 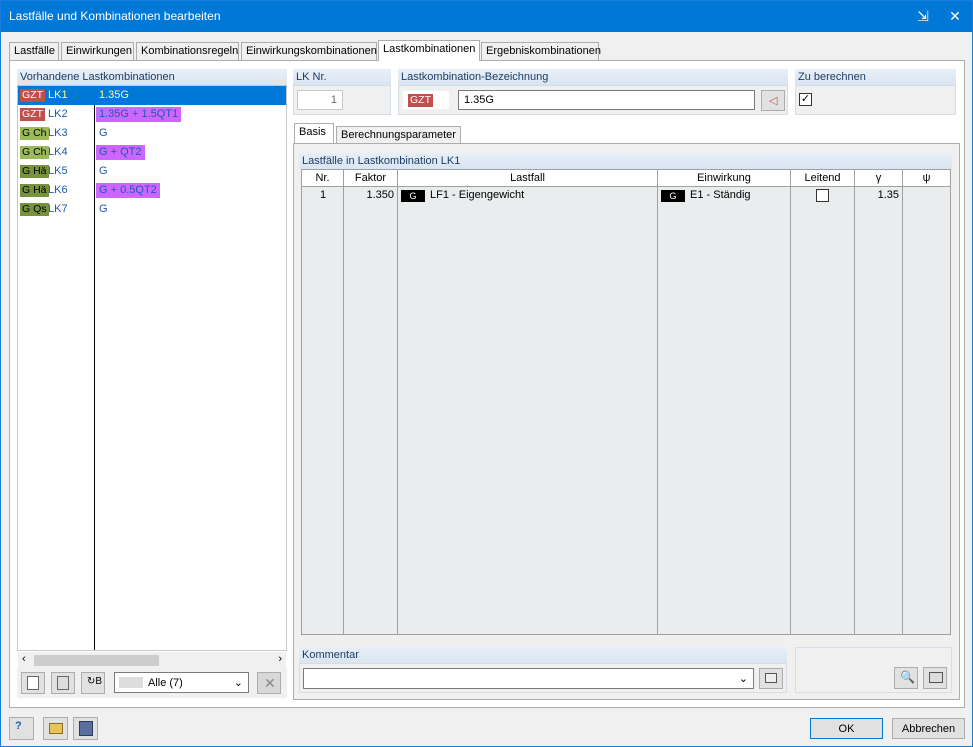 I want to click on browse-icon, so click(x=771, y=678).